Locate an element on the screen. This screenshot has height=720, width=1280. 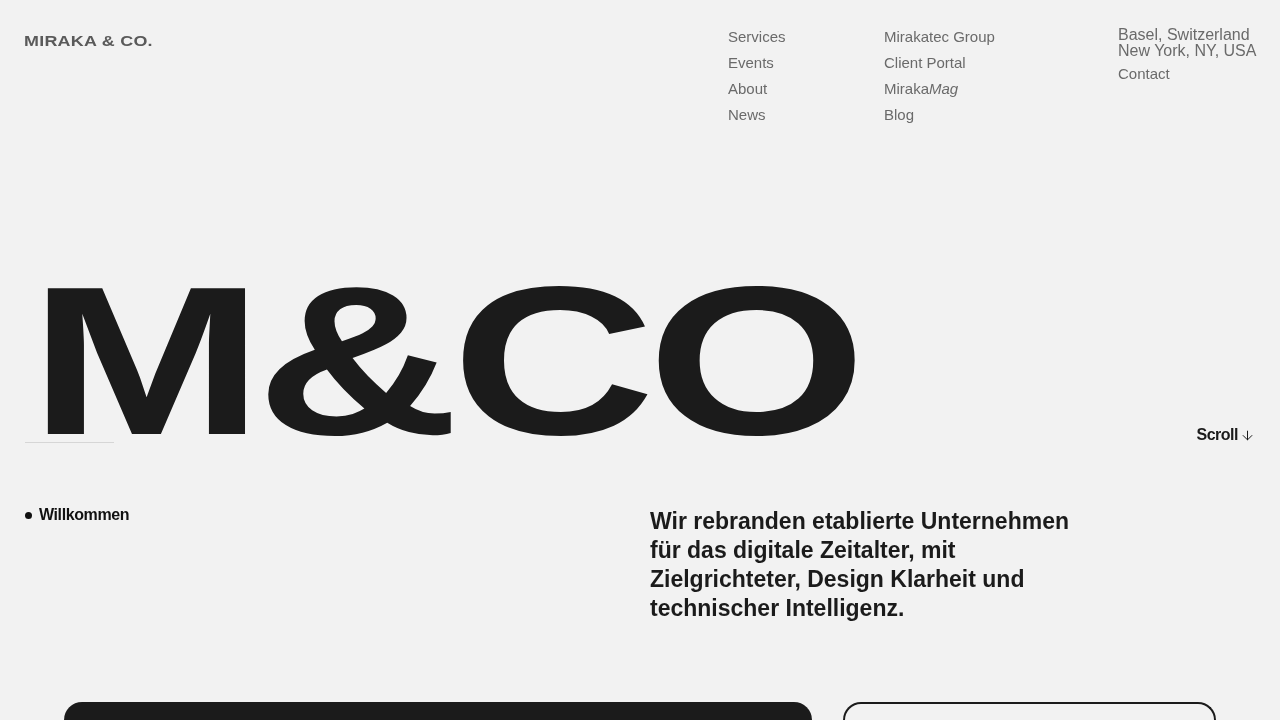
nav-link: Mirakatec Group is located at coordinates (939, 37).